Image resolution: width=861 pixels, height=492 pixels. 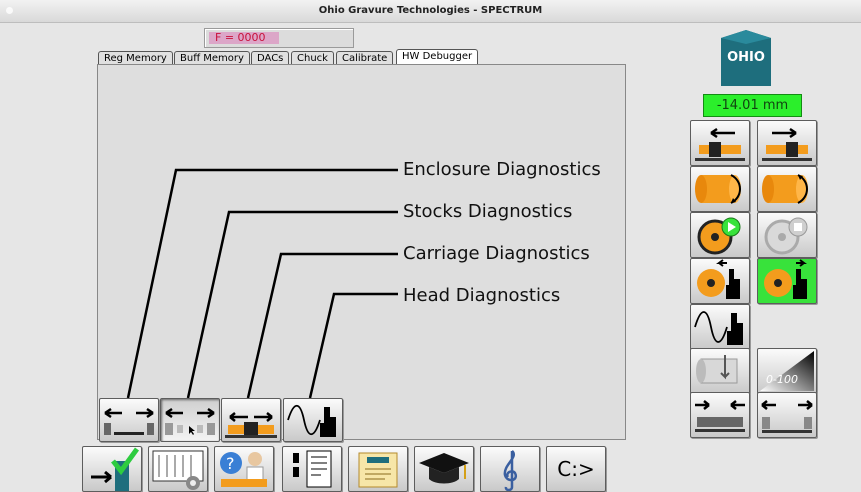 What do you see at coordinates (502, 169) in the screenshot?
I see `enclosure-diagnostics-label: Enclosure Diagnostics` at bounding box center [502, 169].